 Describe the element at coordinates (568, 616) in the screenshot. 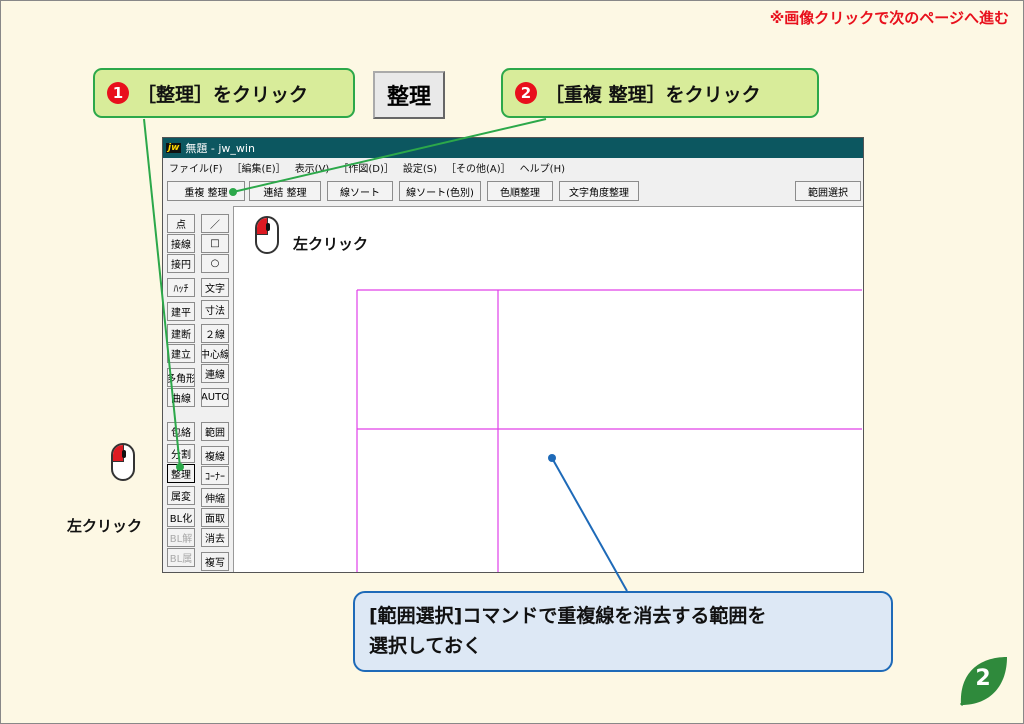

I see `callout-line1: [範囲選択]コマンドで重複線を消去する範囲を` at that location.